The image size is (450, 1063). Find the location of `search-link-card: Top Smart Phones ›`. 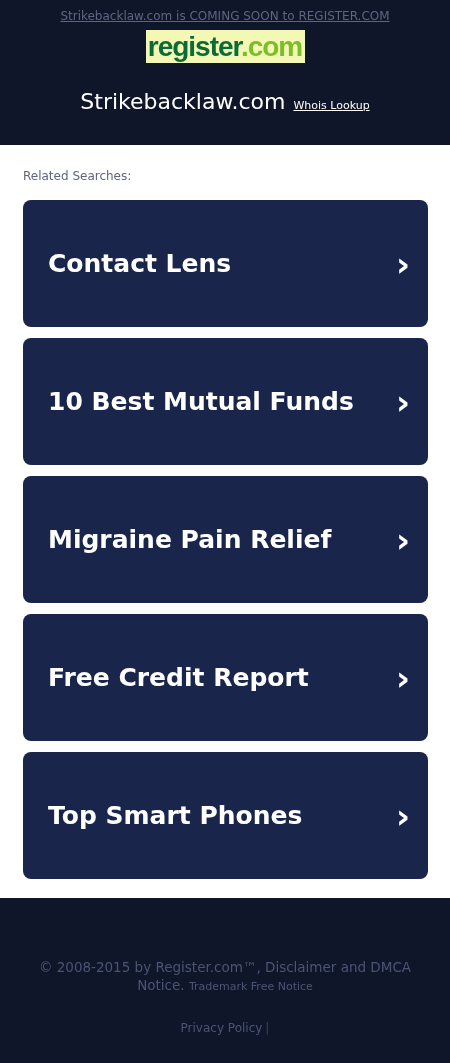

search-link-card: Top Smart Phones › is located at coordinates (225, 815).